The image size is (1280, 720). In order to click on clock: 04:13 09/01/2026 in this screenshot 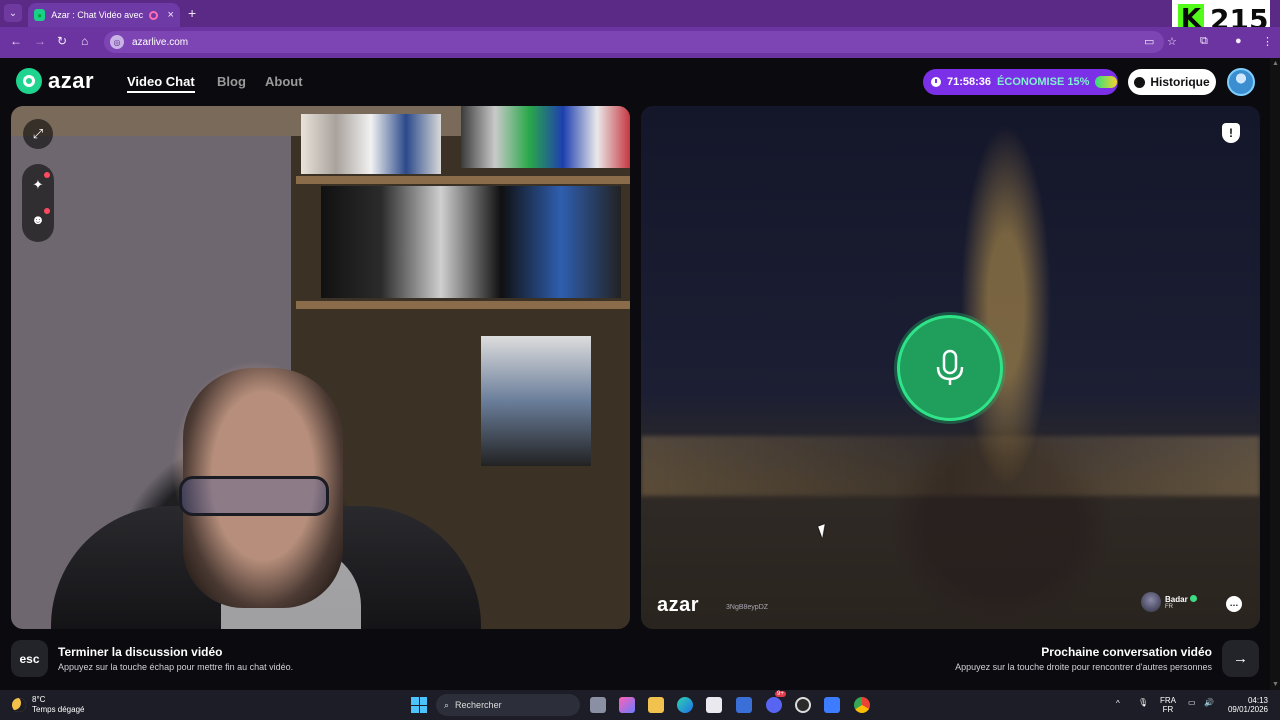, I will do `click(1247, 705)`.